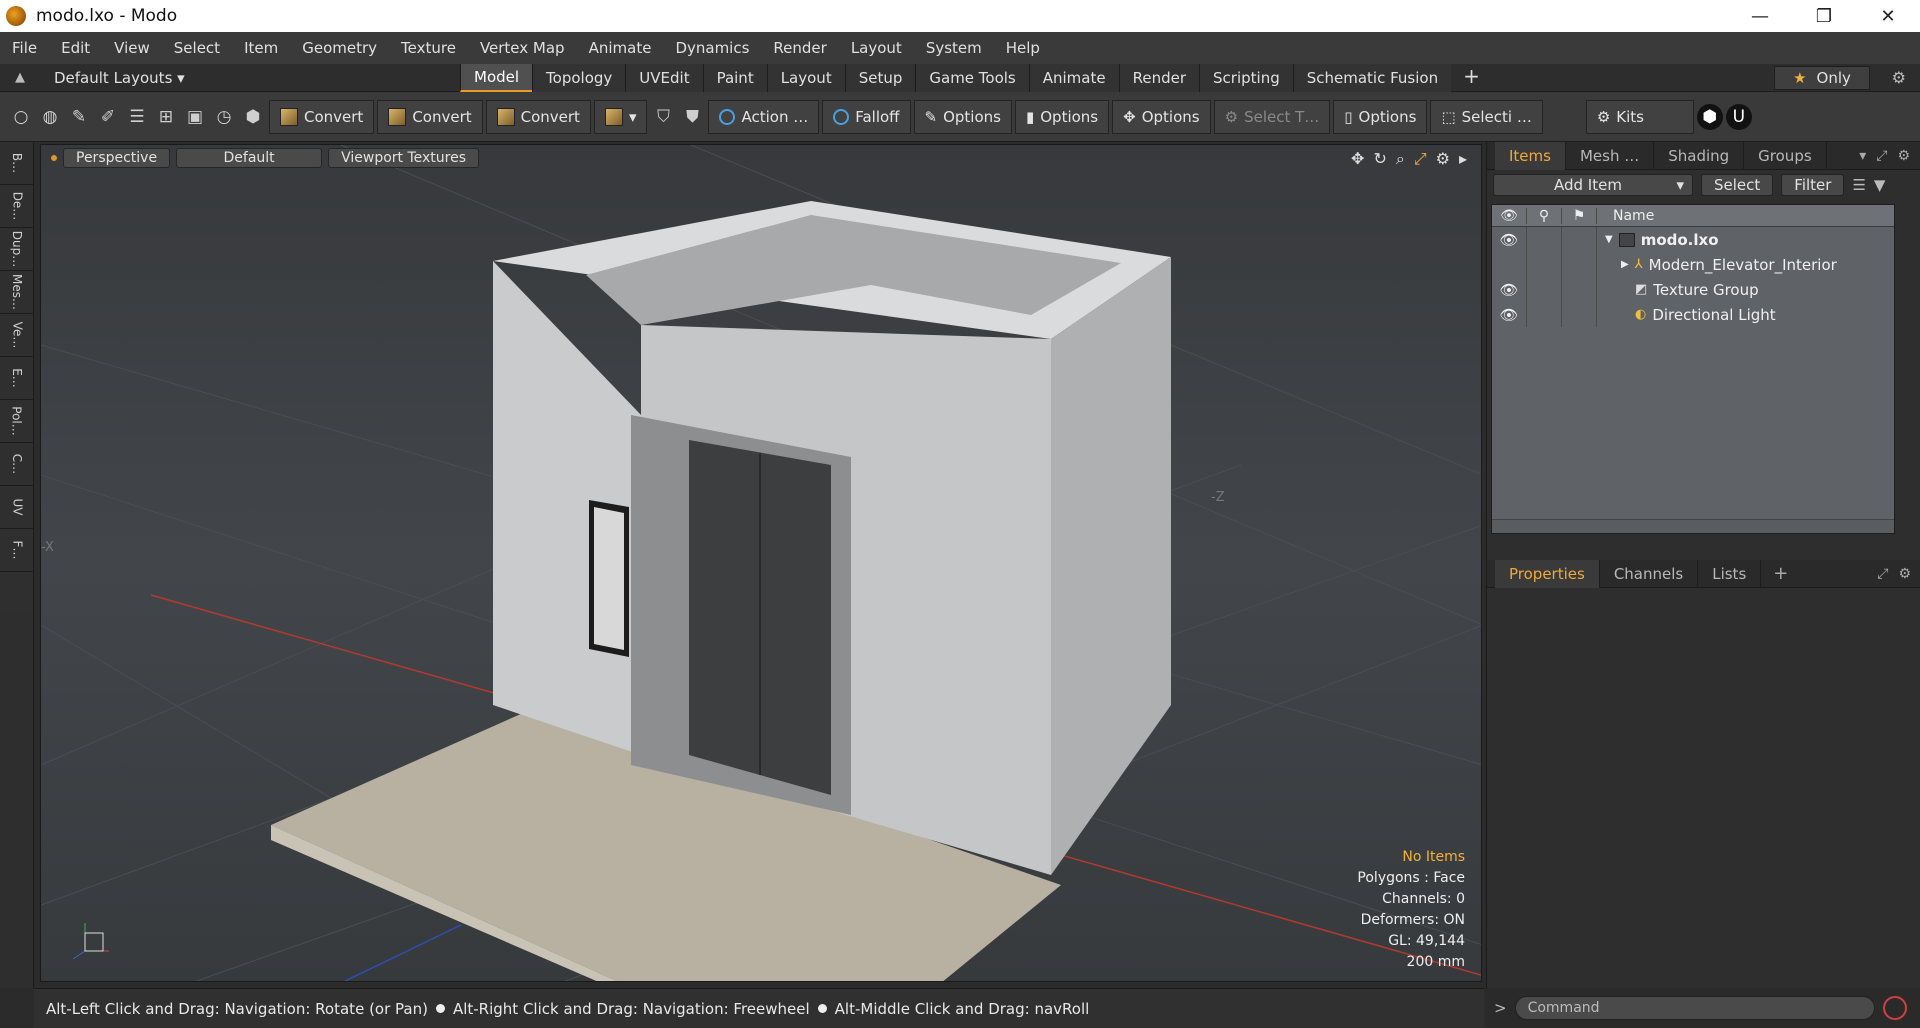 This screenshot has width=1920, height=1028. Describe the element at coordinates (1547, 573) in the screenshot. I see `tab-properties: Properties` at that location.